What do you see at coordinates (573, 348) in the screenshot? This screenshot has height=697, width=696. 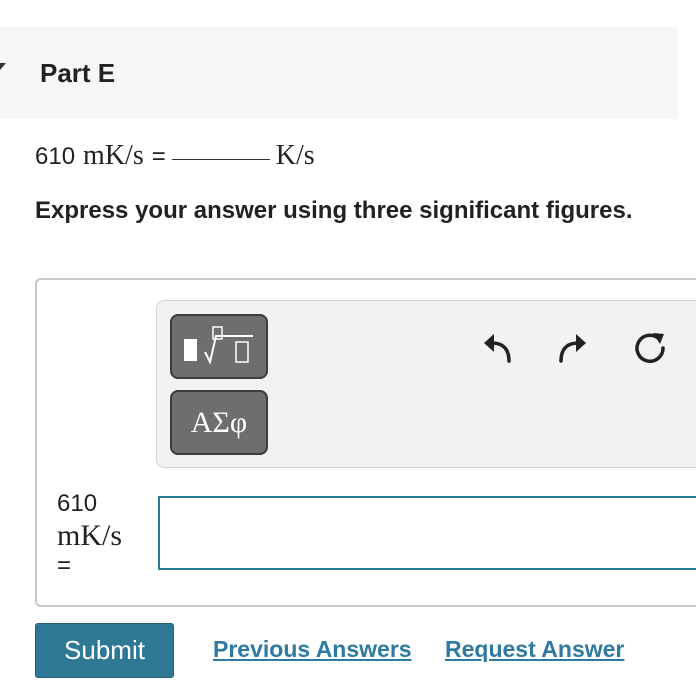 I see `redo-icon` at bounding box center [573, 348].